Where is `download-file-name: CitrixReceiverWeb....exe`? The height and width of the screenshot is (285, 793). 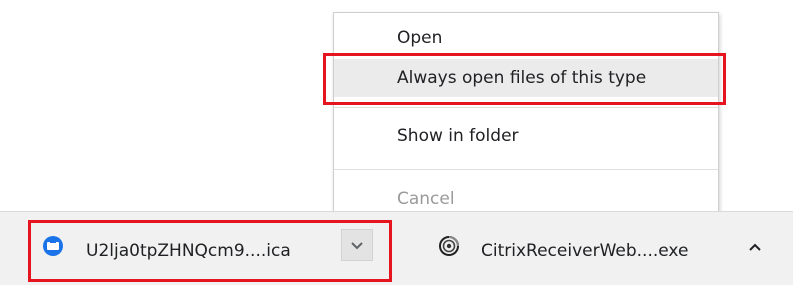 download-file-name: CitrixReceiverWeb....exe is located at coordinates (585, 251).